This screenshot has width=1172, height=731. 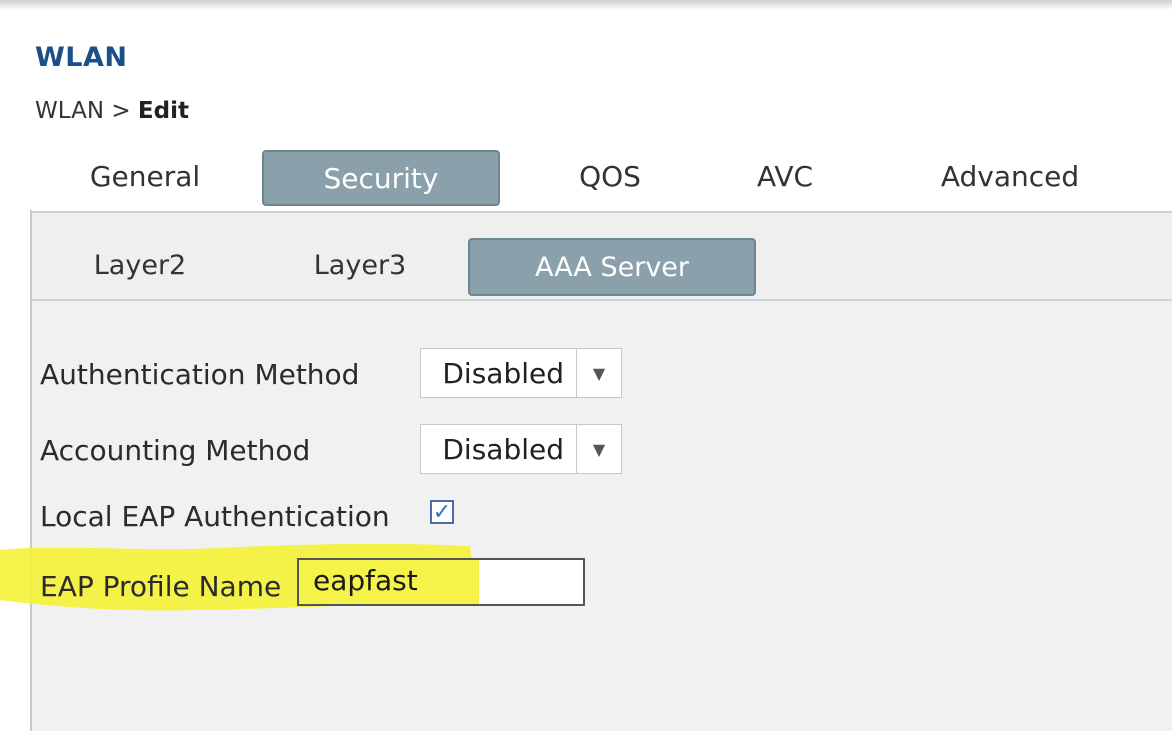 What do you see at coordinates (785, 176) in the screenshot?
I see `tab-avc: AVC` at bounding box center [785, 176].